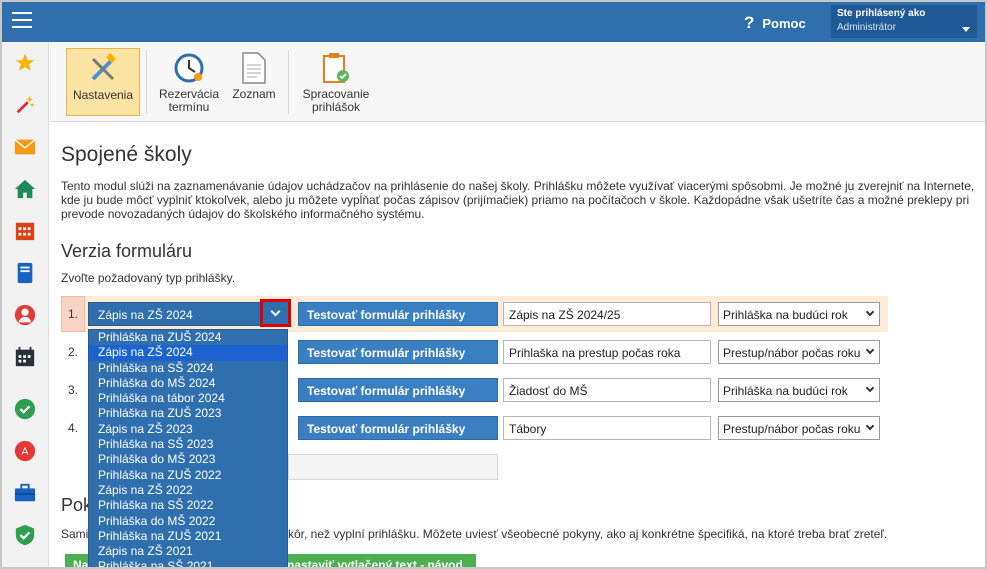  Describe the element at coordinates (188, 475) in the screenshot. I see `dropdown-option: Prihláška na ZUŠ 2022` at that location.